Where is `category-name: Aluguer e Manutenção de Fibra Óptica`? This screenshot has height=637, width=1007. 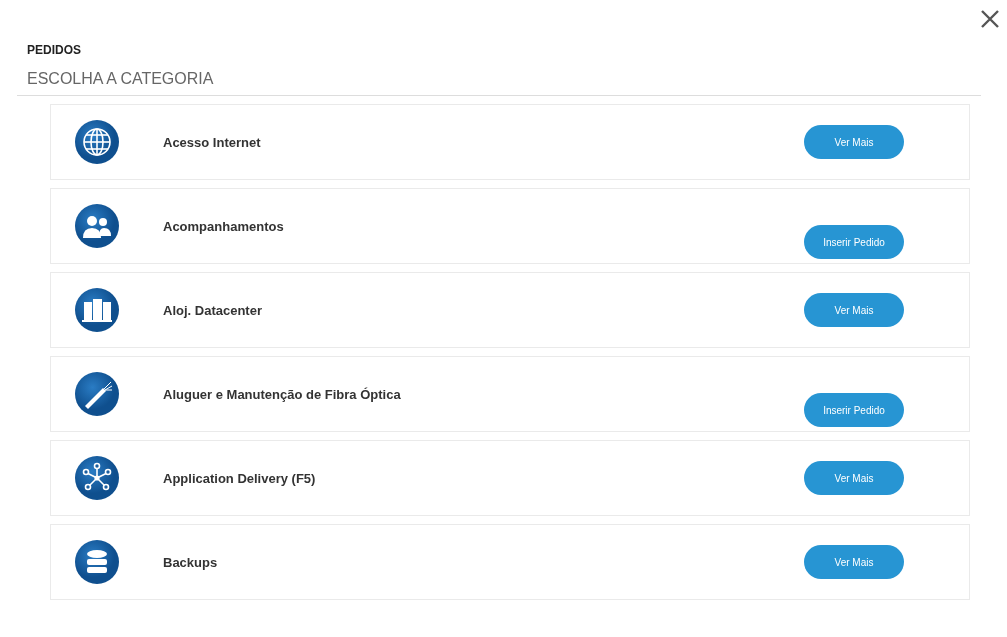 category-name: Aluguer e Manutenção de Fibra Óptica is located at coordinates (282, 394).